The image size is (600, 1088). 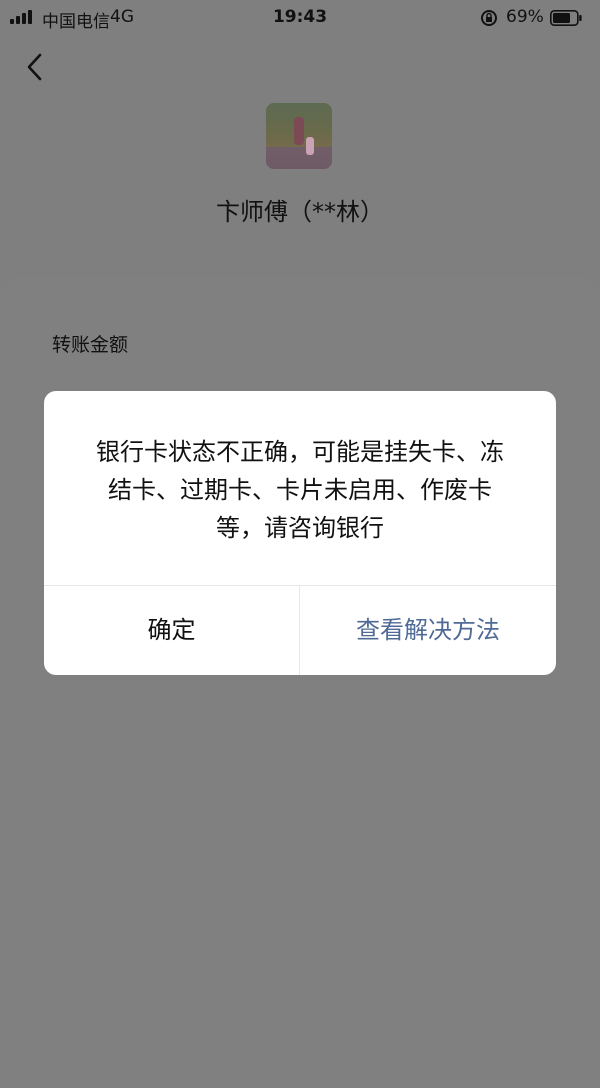 I want to click on rotation-lock-icon, so click(x=489, y=18).